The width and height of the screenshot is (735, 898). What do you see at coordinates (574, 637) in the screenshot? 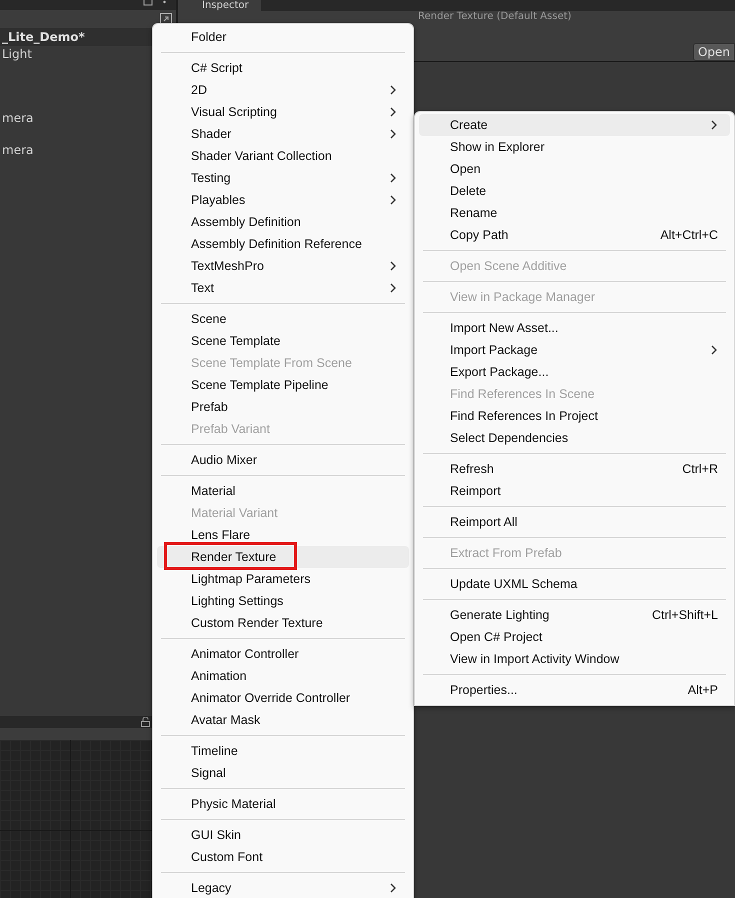
I see `menu-item: Open C# Project` at bounding box center [574, 637].